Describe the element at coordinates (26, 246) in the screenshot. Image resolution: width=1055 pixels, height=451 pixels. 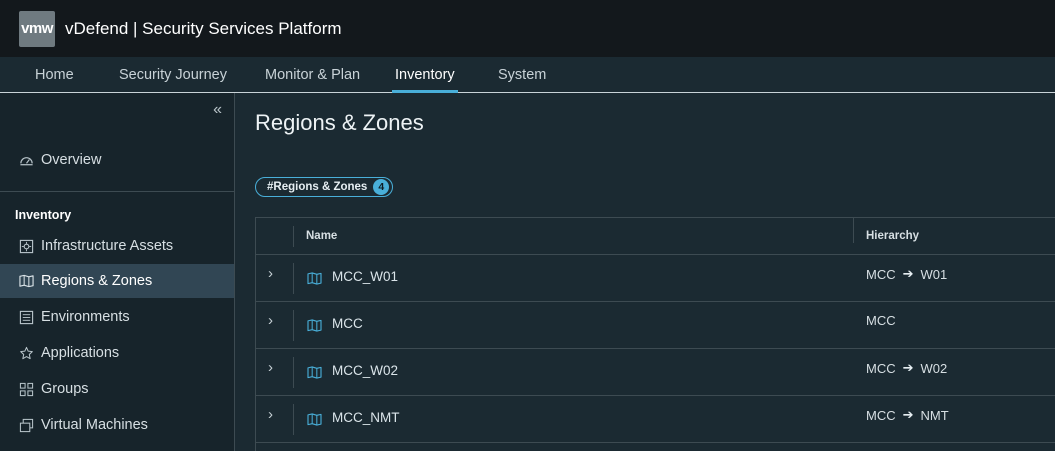
I see `infrastructure-icon` at that location.